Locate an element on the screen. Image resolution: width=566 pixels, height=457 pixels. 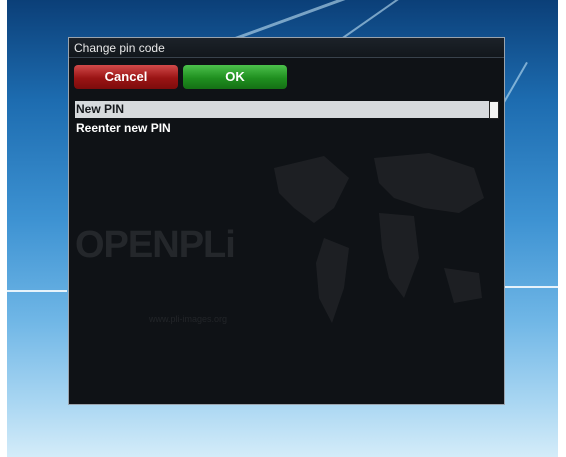
text-cursor is located at coordinates (494, 110).